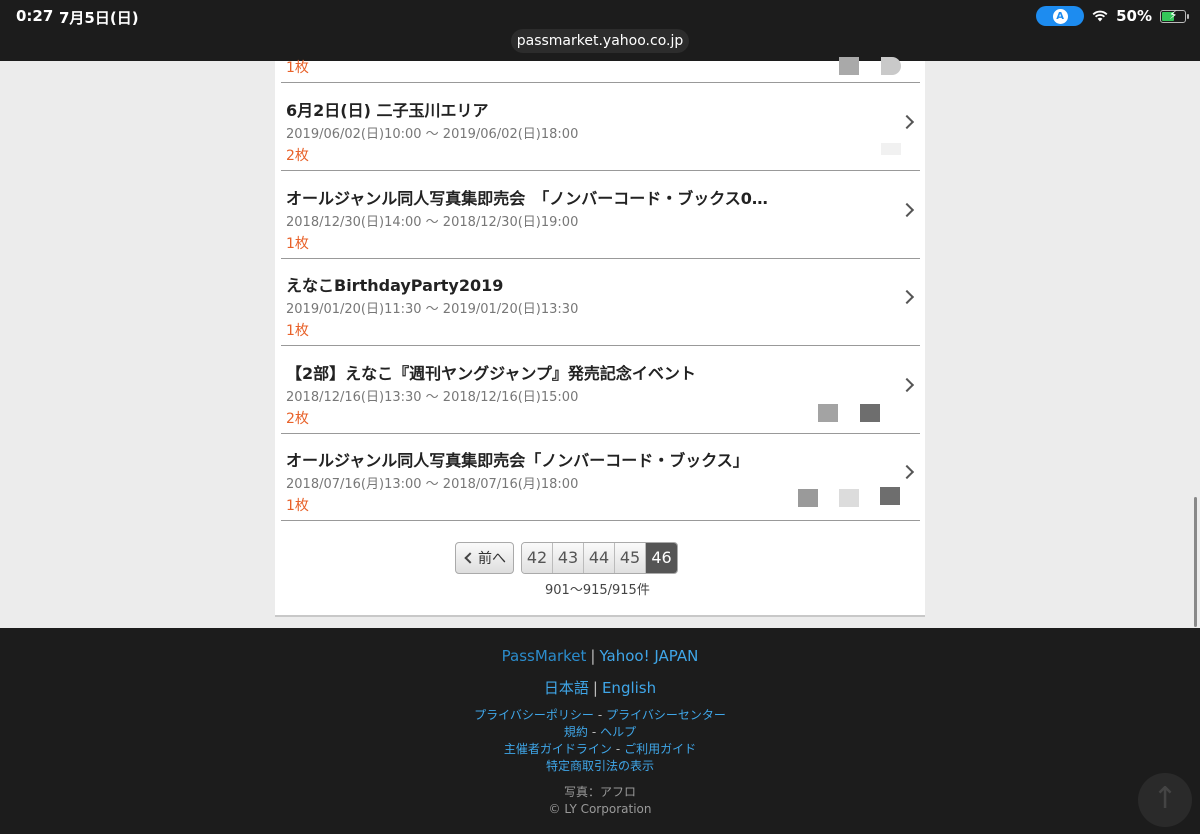 The image size is (1200, 834). I want to click on footer-brand-links: PassMarket | Yahoo! JAPAN, so click(600, 656).